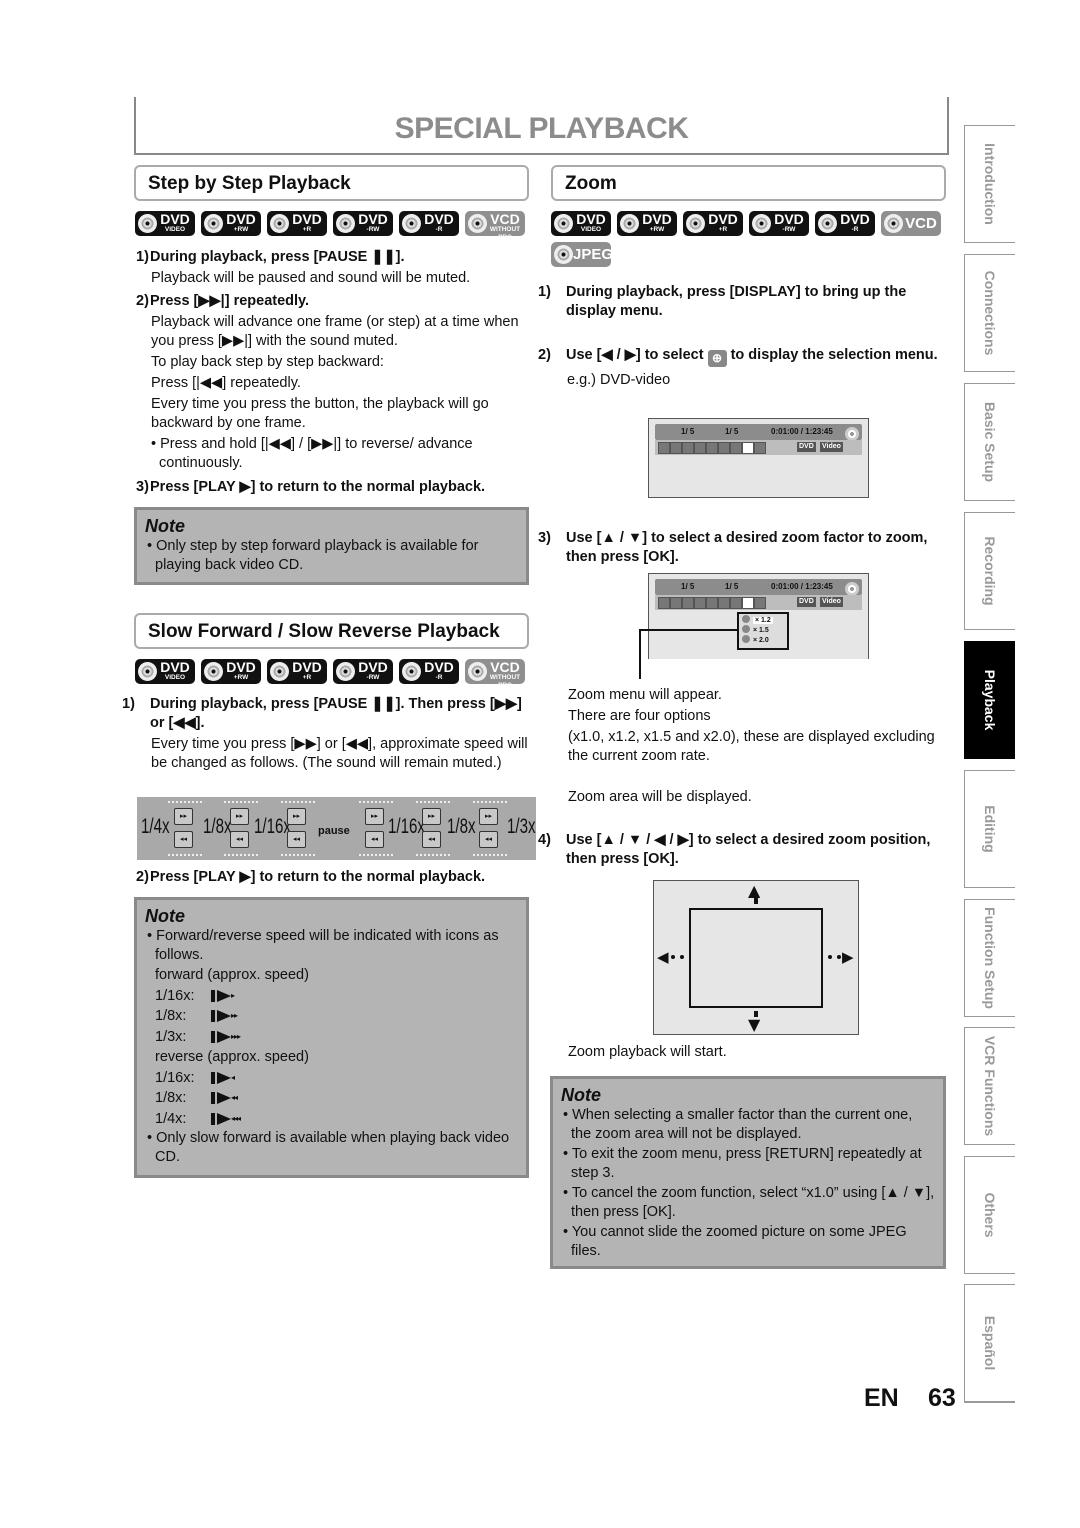 This screenshot has height=1528, width=1080. I want to click on side-tab-label: Recording, so click(990, 571).